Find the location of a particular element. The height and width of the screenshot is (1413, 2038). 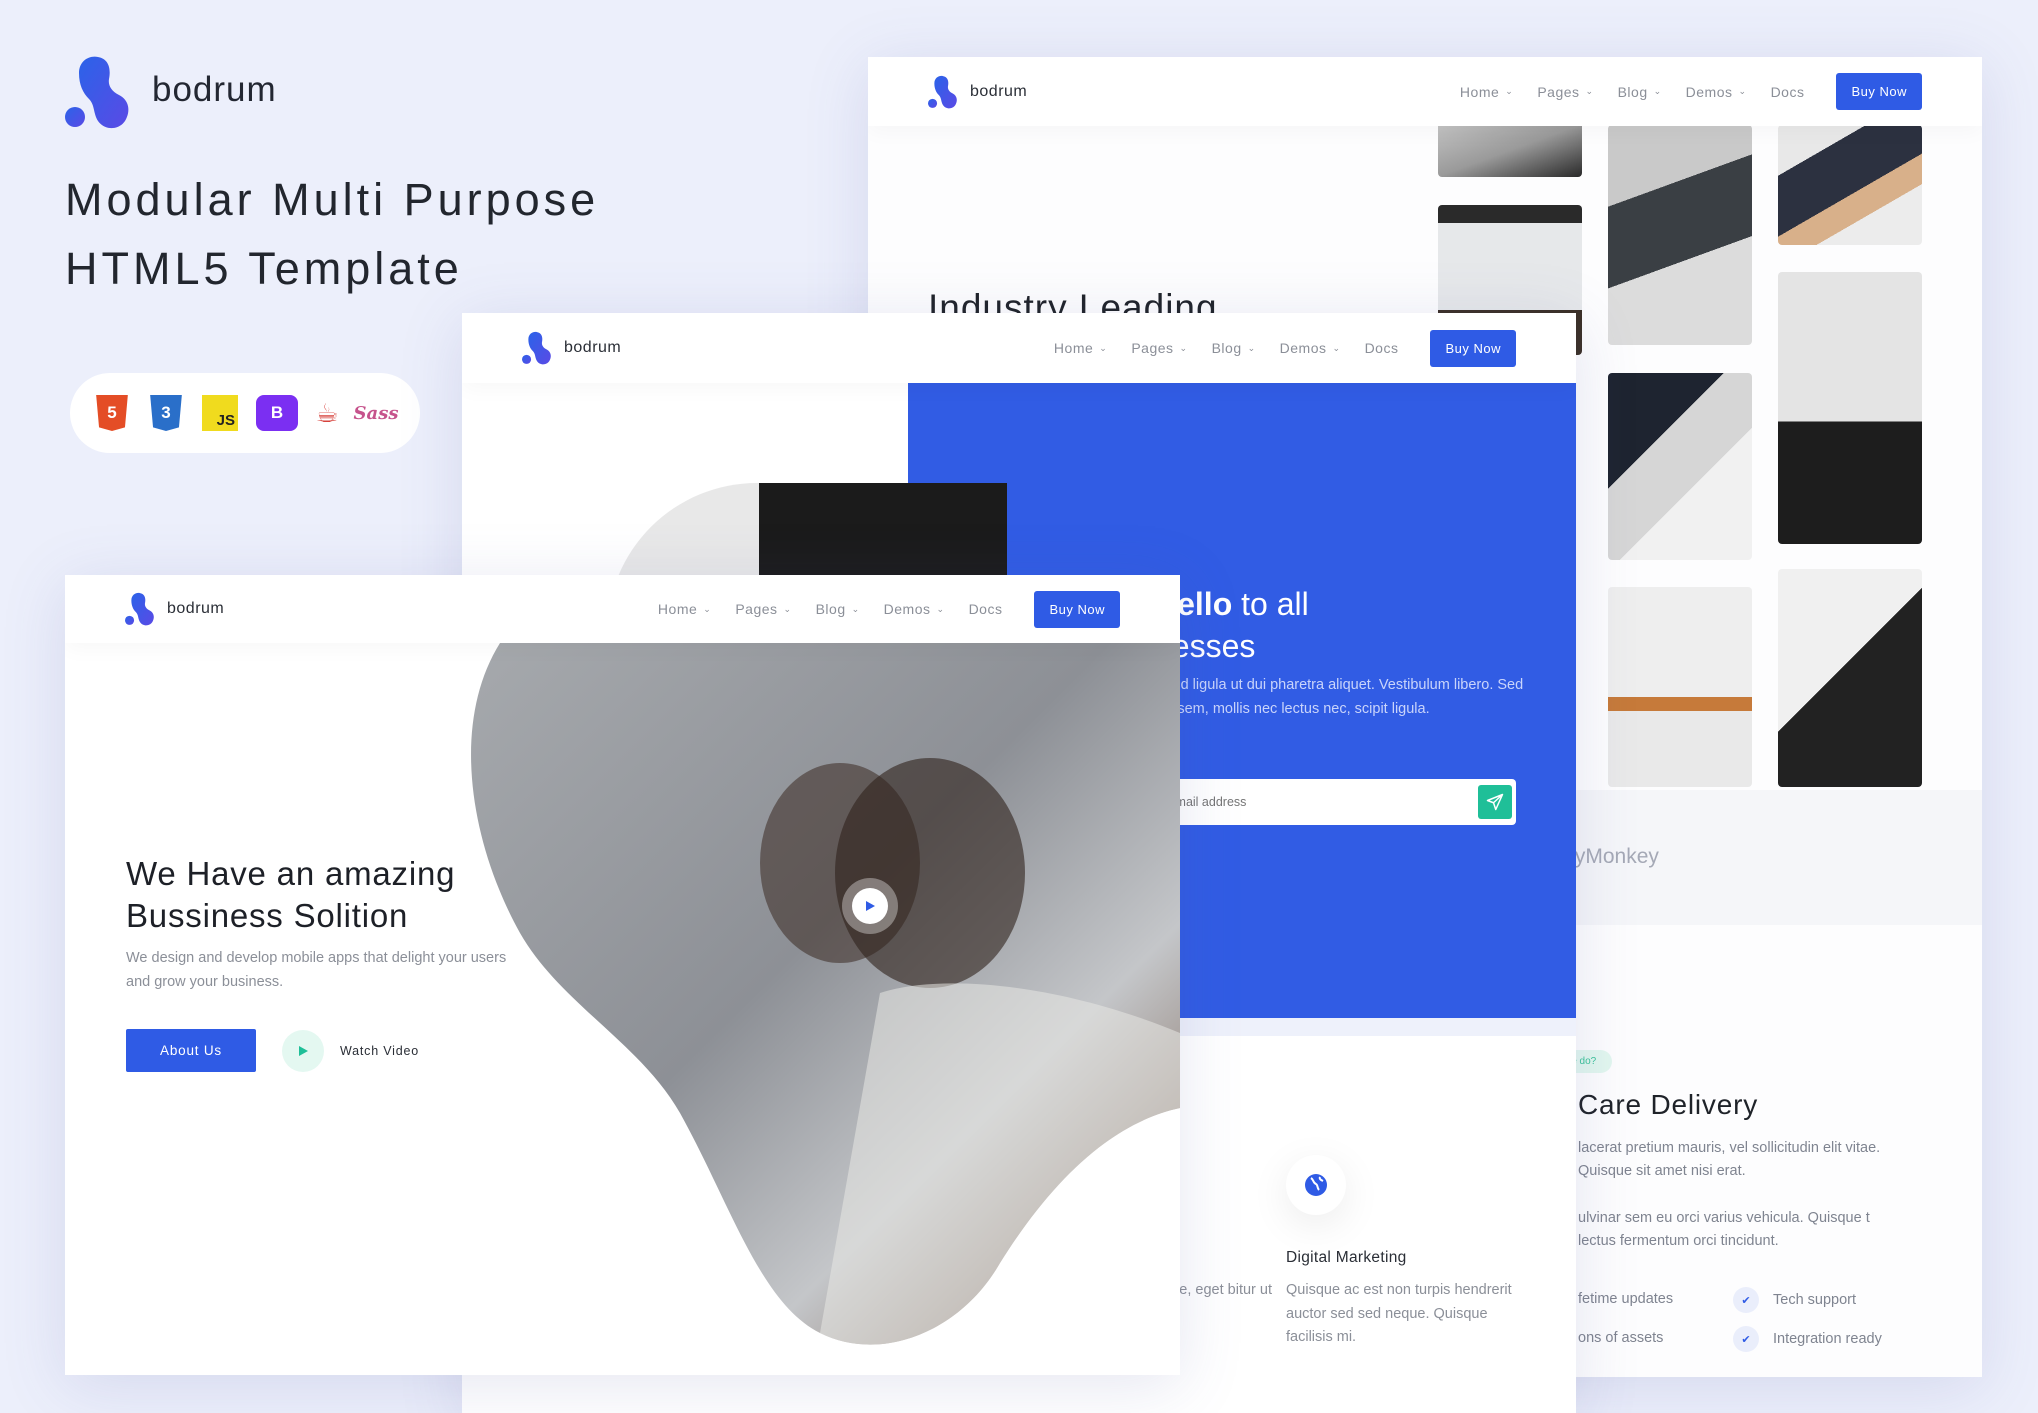

html5-icon: 5 is located at coordinates (112, 413).